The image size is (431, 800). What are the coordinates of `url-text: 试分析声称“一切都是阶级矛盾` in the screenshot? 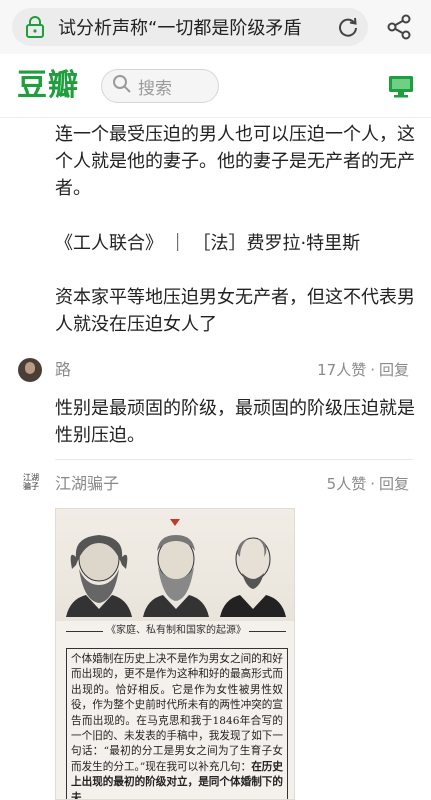 It's located at (193, 27).